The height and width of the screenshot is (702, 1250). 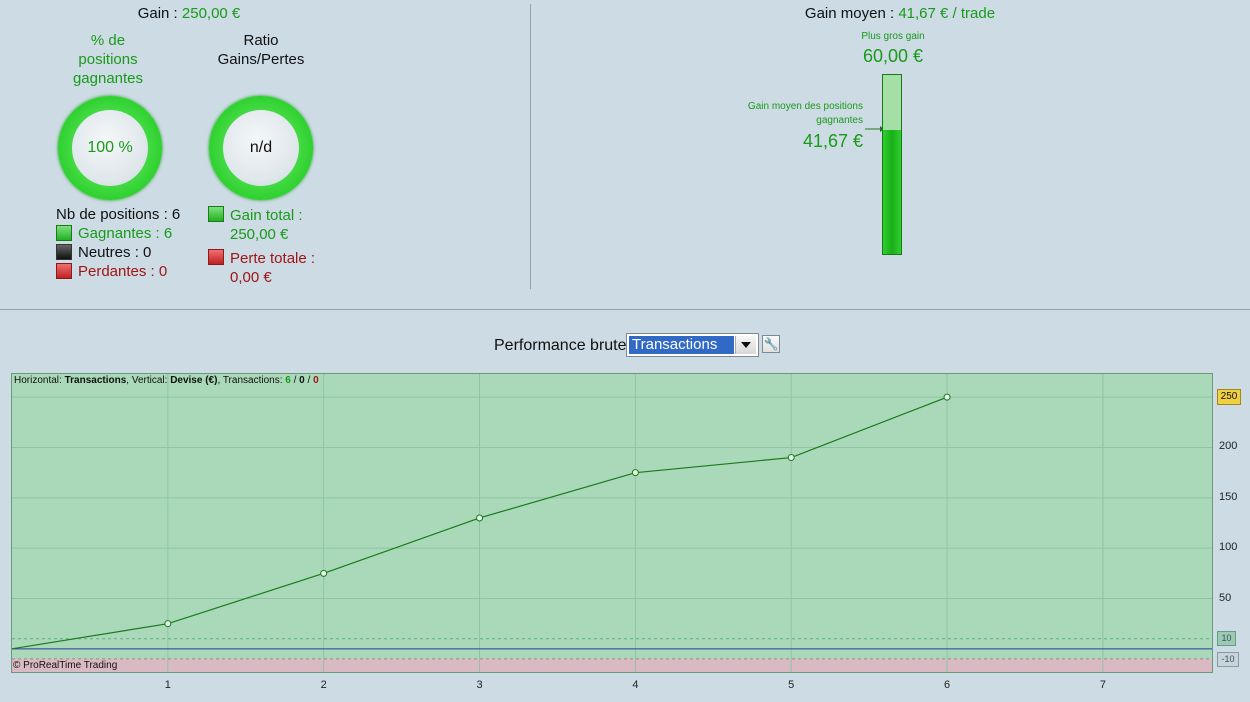 I want to click on y-tick-label: 50, so click(x=1225, y=597).